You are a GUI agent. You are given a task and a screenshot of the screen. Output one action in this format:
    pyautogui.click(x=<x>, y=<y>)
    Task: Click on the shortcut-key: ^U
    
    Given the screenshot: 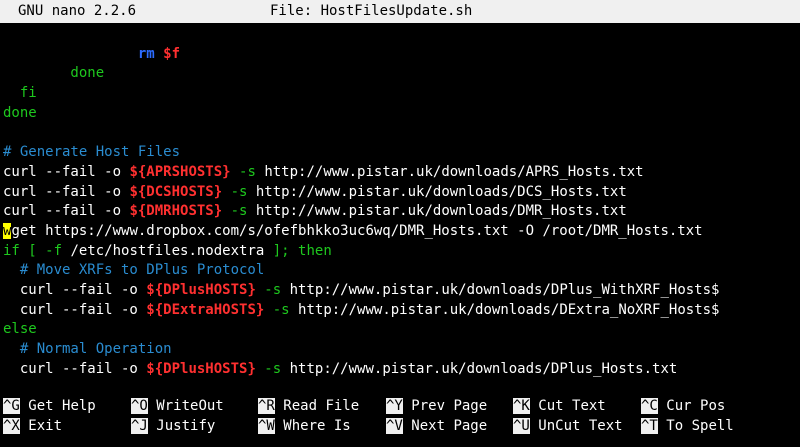 What is the action you would take?
    pyautogui.click(x=521, y=426)
    